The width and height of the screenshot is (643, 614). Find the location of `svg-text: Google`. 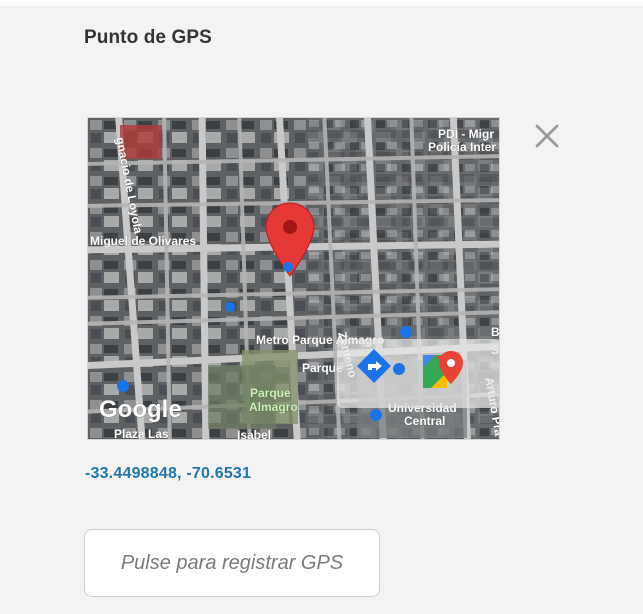

svg-text: Google is located at coordinates (140, 409).